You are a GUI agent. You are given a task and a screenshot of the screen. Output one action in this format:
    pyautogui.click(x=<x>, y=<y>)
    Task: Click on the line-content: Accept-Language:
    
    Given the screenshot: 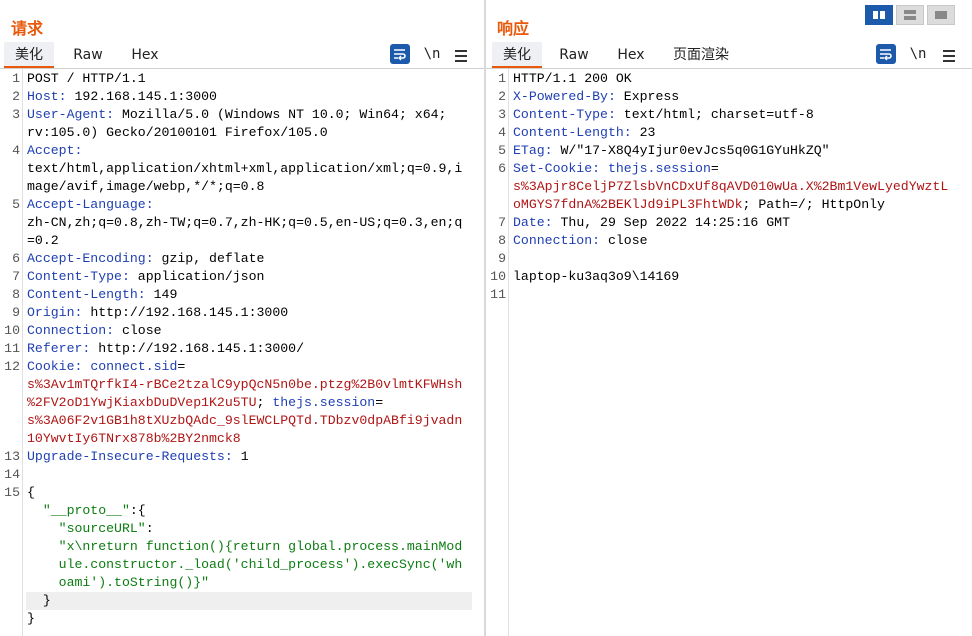 What is the action you would take?
    pyautogui.click(x=90, y=205)
    